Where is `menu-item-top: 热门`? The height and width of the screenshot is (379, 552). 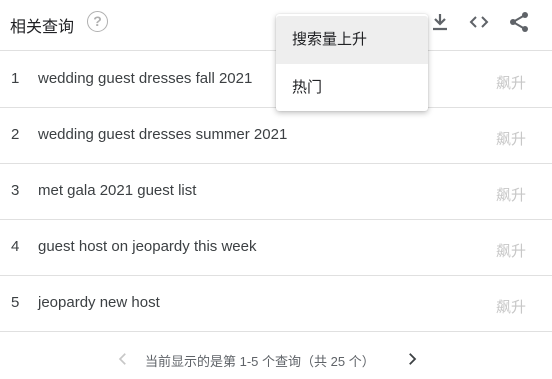 menu-item-top: 热门 is located at coordinates (352, 88).